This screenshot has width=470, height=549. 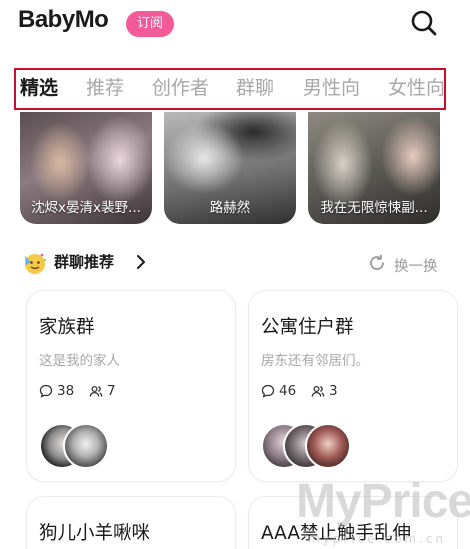 I want to click on message-count: 38, so click(x=56, y=391).